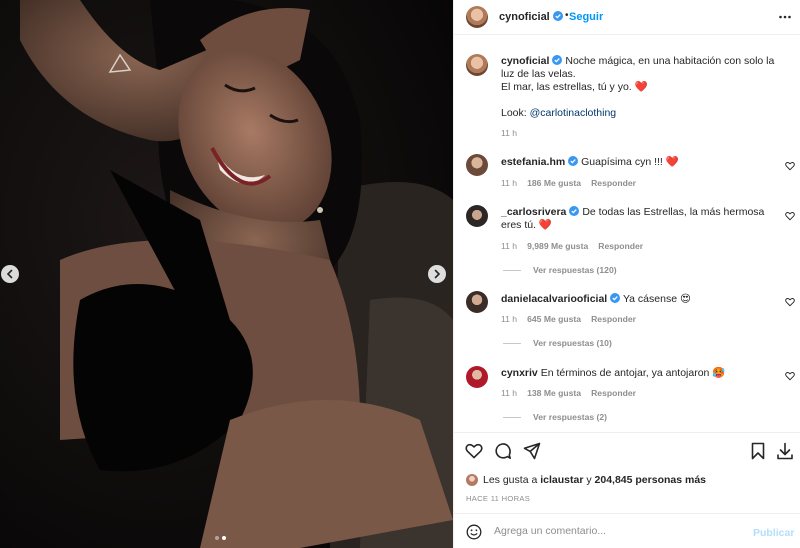 The width and height of the screenshot is (800, 548). I want to click on comment-body: Guapísima cyn !!! ❤️, so click(630, 162).